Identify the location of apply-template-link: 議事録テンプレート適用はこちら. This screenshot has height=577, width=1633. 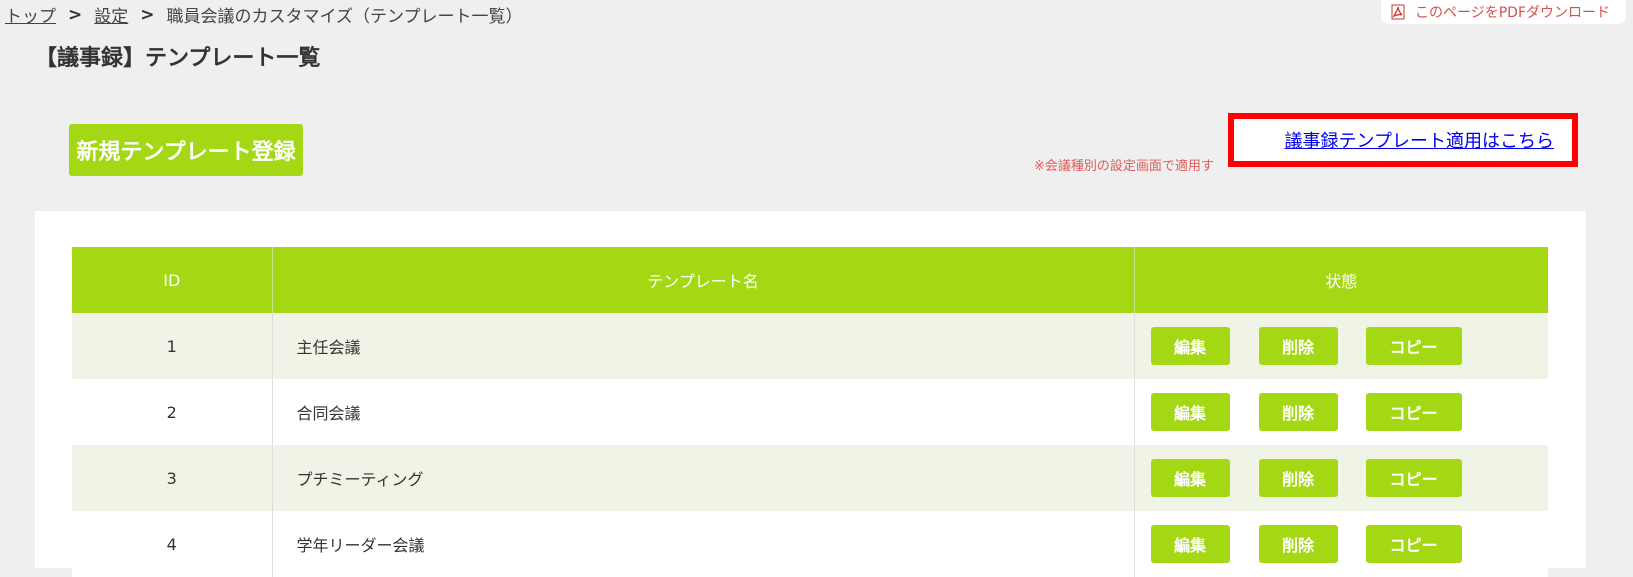
(1419, 140).